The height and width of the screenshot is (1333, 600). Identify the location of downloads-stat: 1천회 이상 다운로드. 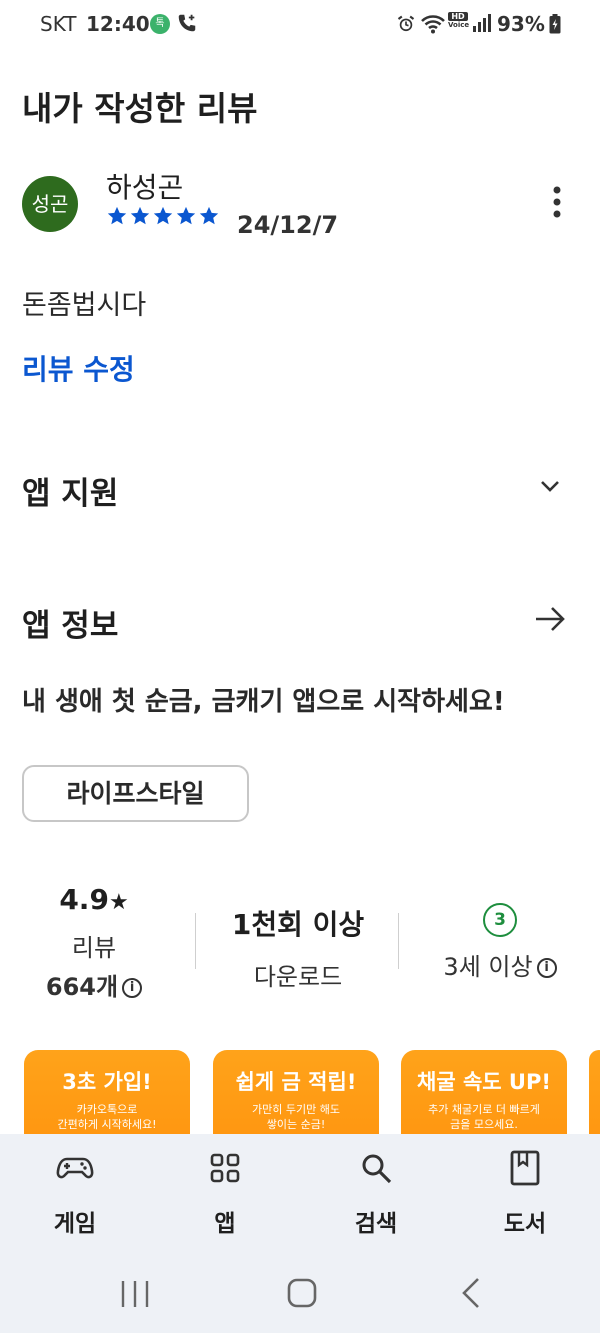
(298, 947).